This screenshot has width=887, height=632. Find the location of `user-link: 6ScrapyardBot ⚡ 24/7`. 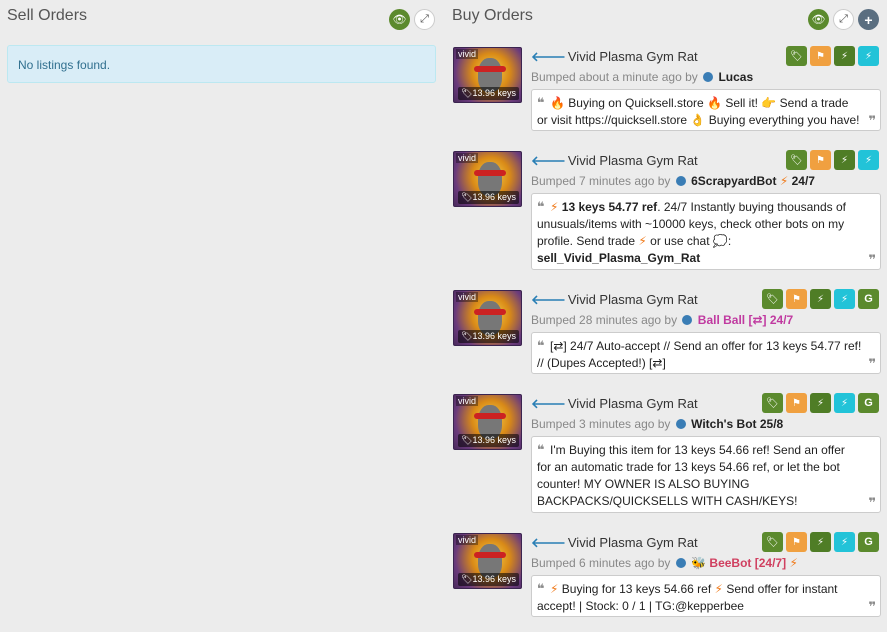

user-link: 6ScrapyardBot ⚡ 24/7 is located at coordinates (753, 181).